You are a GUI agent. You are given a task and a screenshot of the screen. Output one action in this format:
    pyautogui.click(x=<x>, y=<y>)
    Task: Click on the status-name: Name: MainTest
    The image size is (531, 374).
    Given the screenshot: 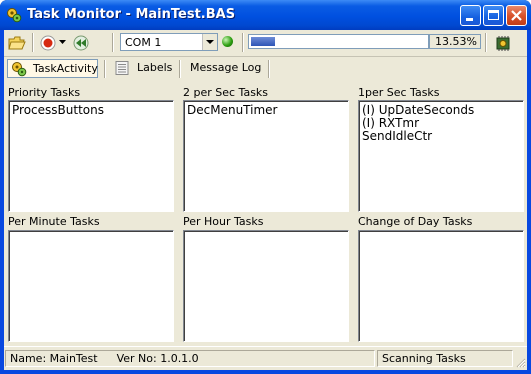 What is the action you would take?
    pyautogui.click(x=54, y=358)
    